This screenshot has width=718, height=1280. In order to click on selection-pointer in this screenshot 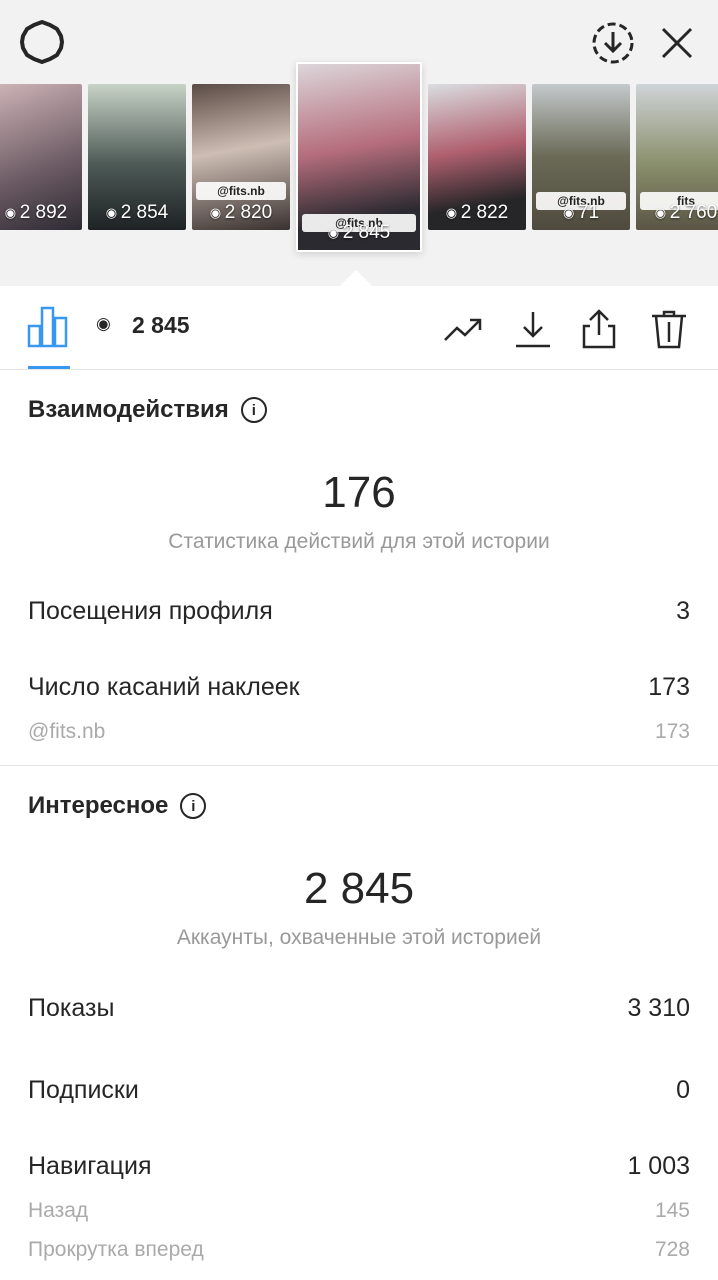, I will do `click(356, 278)`.